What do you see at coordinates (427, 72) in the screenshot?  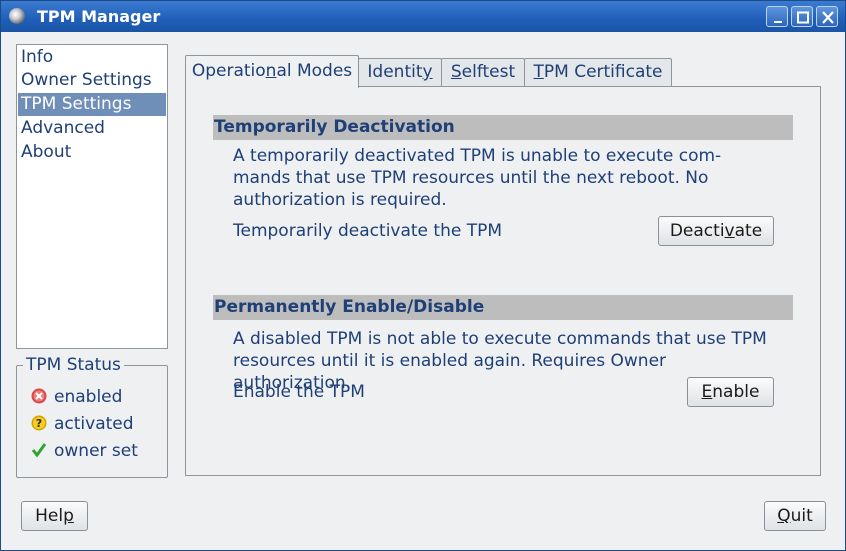 I see `tab-mnemonic: y` at bounding box center [427, 72].